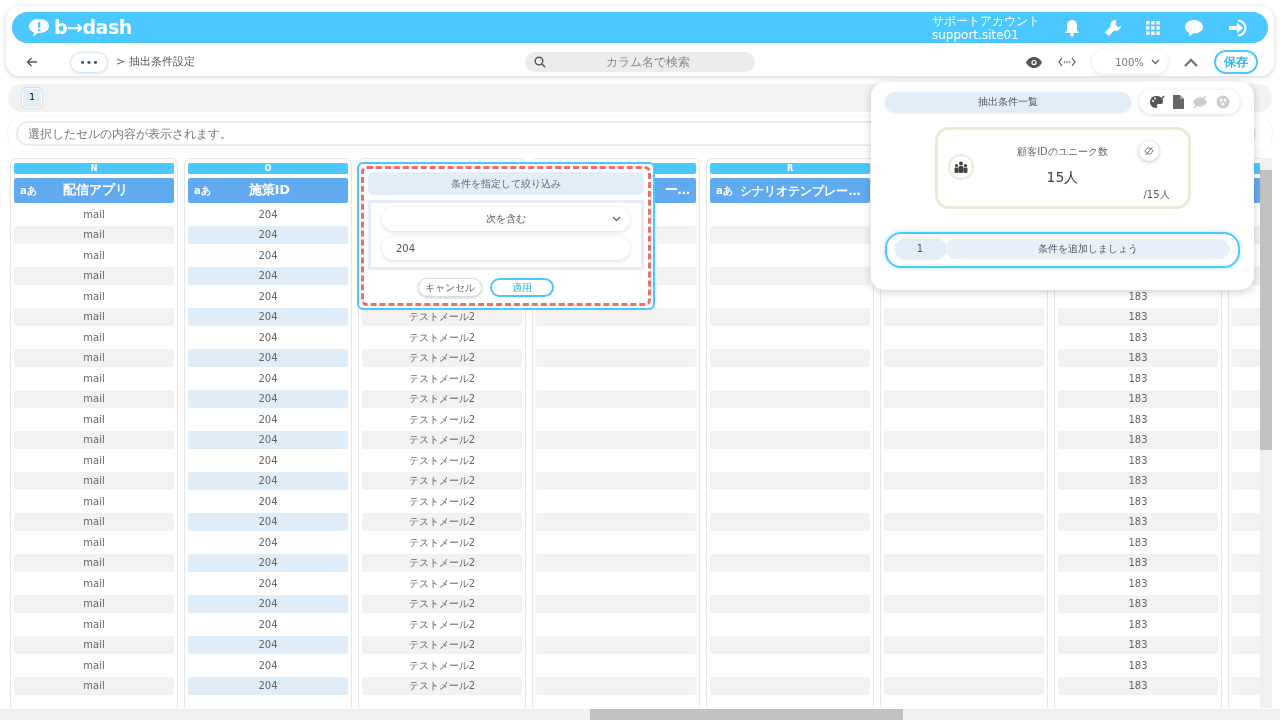 This screenshot has width=1280, height=720. What do you see at coordinates (1194, 27) in the screenshot?
I see `chat-bubble-icon` at bounding box center [1194, 27].